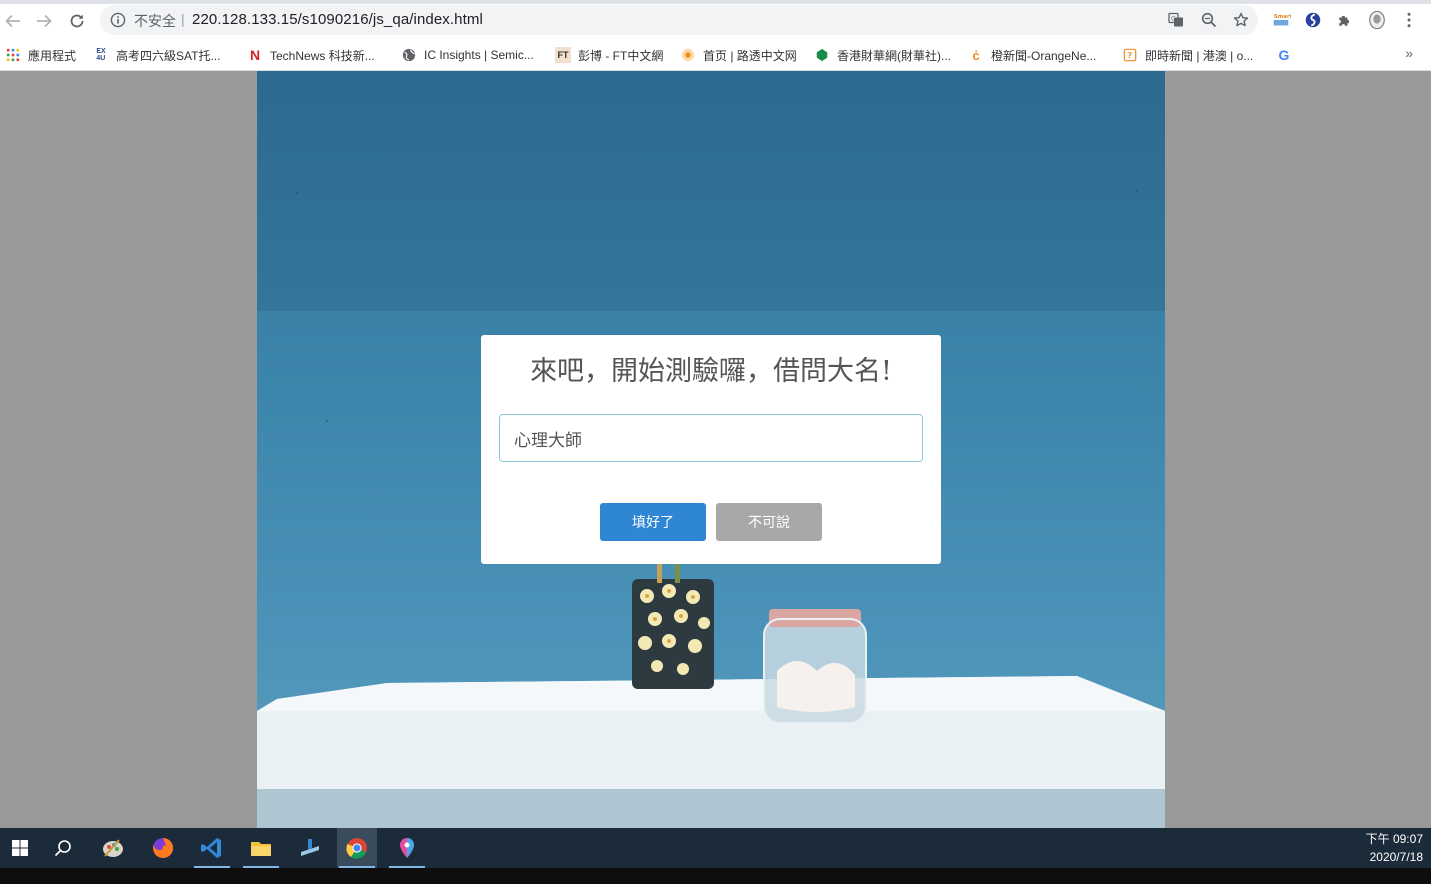 This screenshot has height=884, width=1431. Describe the element at coordinates (750, 55) in the screenshot. I see `bookmark-label: 首页 | 路透中文网` at that location.